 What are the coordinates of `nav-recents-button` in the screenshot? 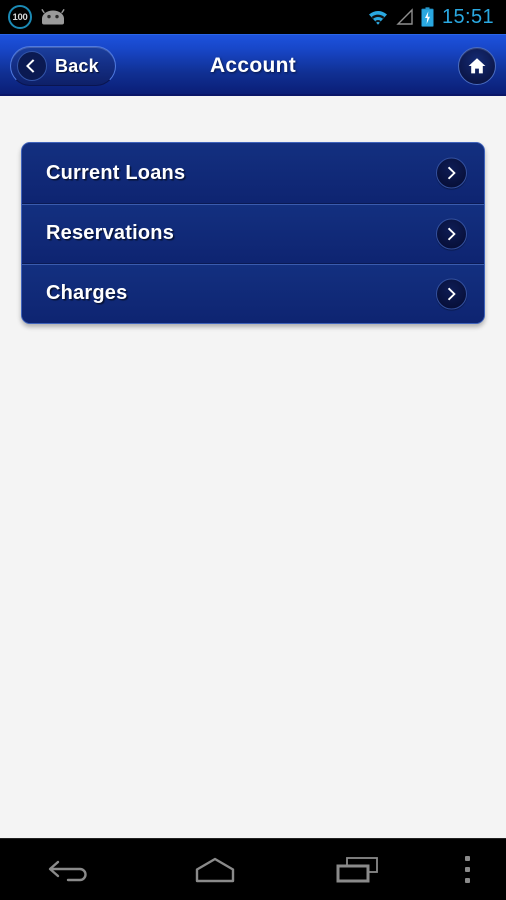 It's located at (358, 869).